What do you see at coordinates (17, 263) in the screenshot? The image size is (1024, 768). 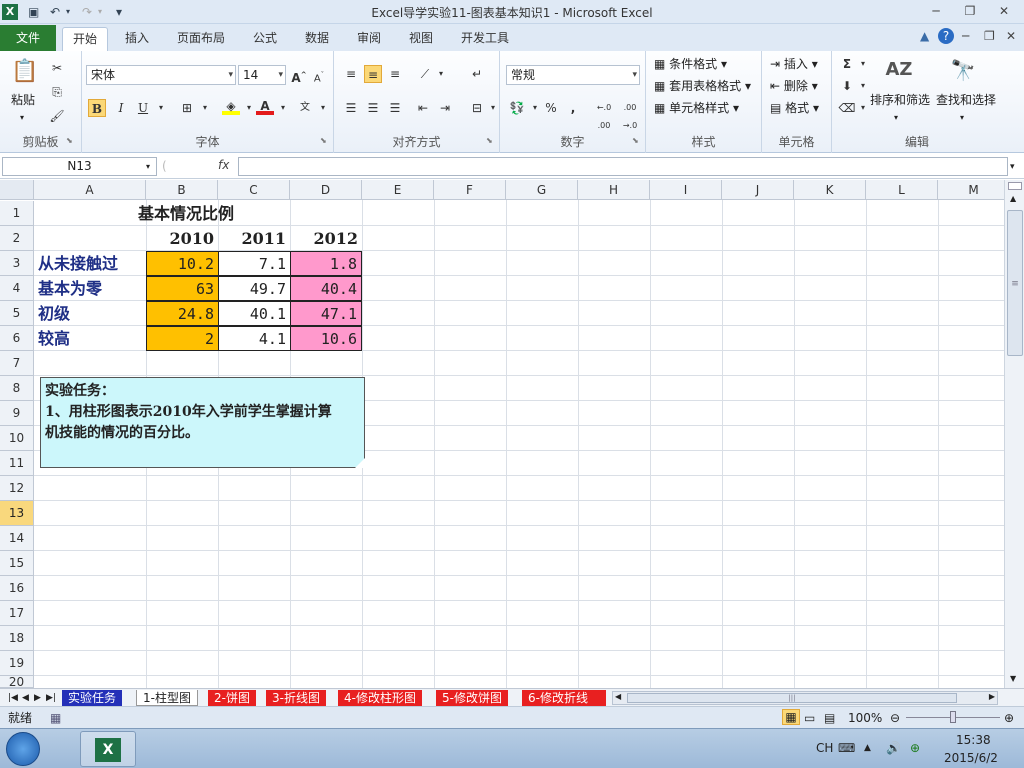 I see `row-header: 3` at bounding box center [17, 263].